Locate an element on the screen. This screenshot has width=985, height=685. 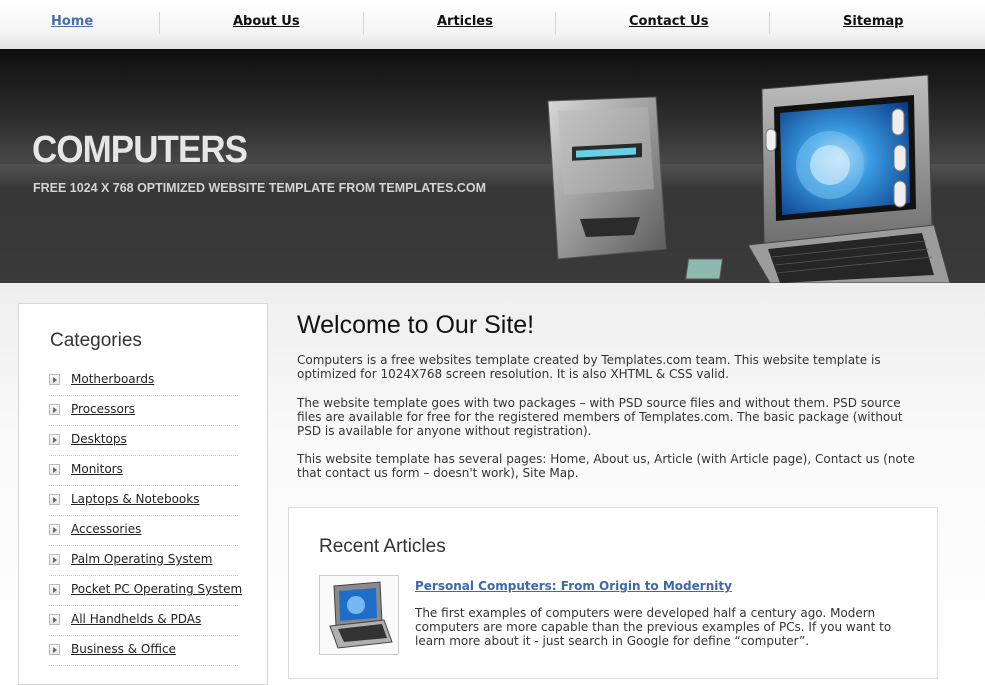
nav-about-link: About Us is located at coordinates (266, 21).